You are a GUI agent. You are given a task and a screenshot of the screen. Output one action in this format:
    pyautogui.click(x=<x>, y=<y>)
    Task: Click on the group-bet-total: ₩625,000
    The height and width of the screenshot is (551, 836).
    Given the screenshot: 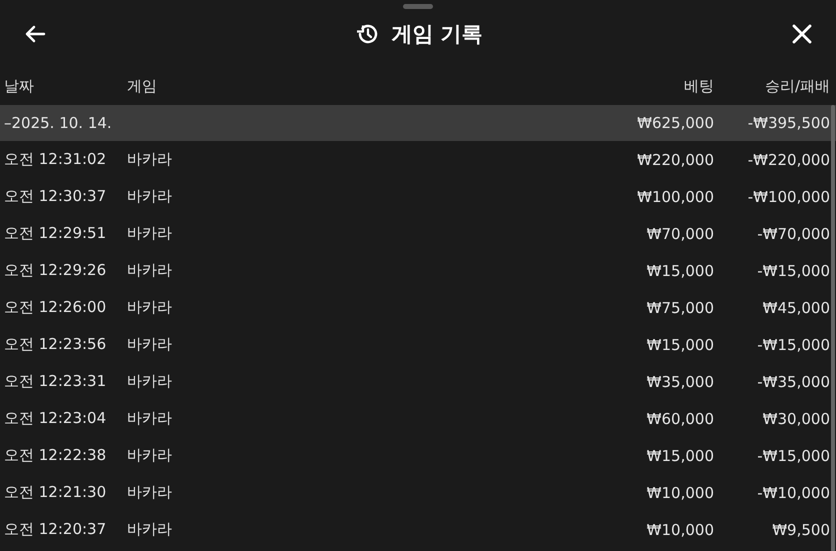 What is the action you would take?
    pyautogui.click(x=675, y=123)
    